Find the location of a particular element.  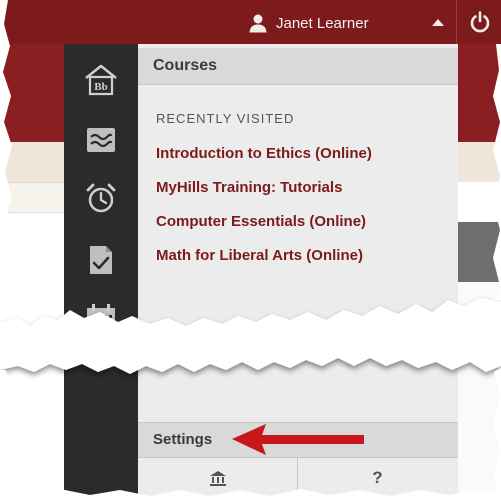

power-icon is located at coordinates (479, 22).